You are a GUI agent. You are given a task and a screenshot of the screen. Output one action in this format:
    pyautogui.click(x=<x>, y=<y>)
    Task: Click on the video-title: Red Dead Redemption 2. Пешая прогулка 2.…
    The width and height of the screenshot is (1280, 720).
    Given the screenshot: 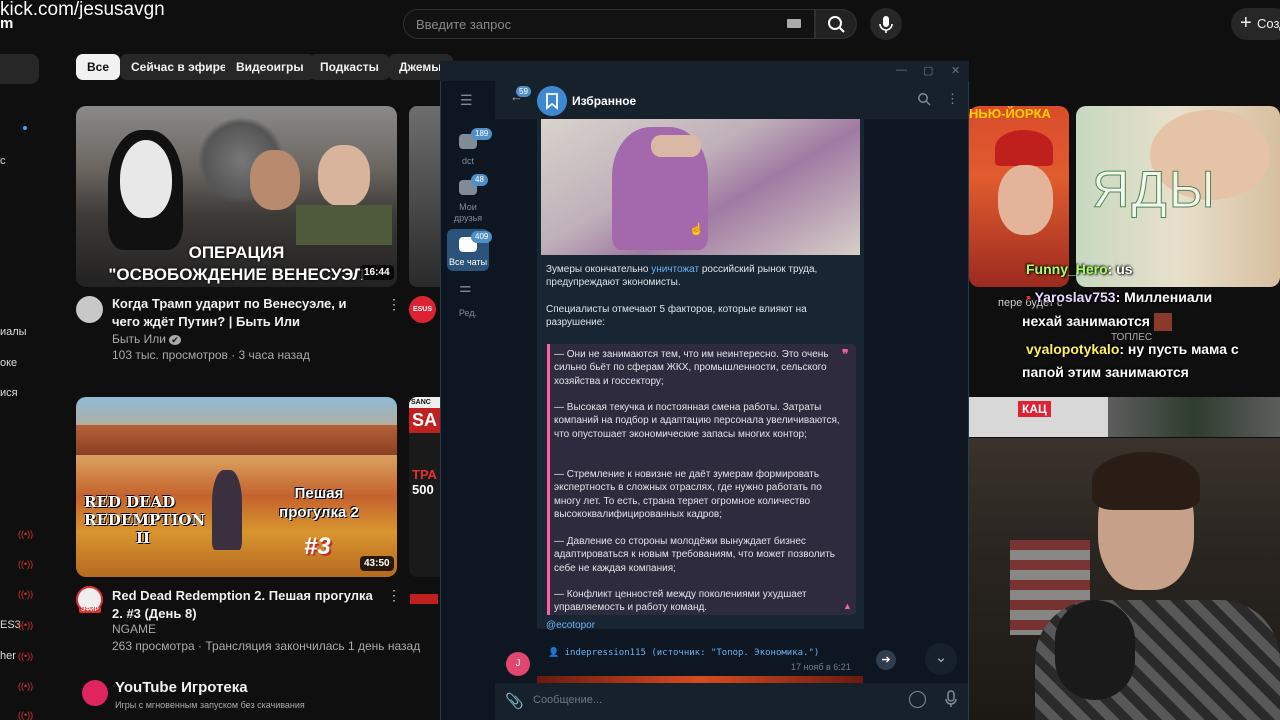 What is the action you would take?
    pyautogui.click(x=246, y=605)
    